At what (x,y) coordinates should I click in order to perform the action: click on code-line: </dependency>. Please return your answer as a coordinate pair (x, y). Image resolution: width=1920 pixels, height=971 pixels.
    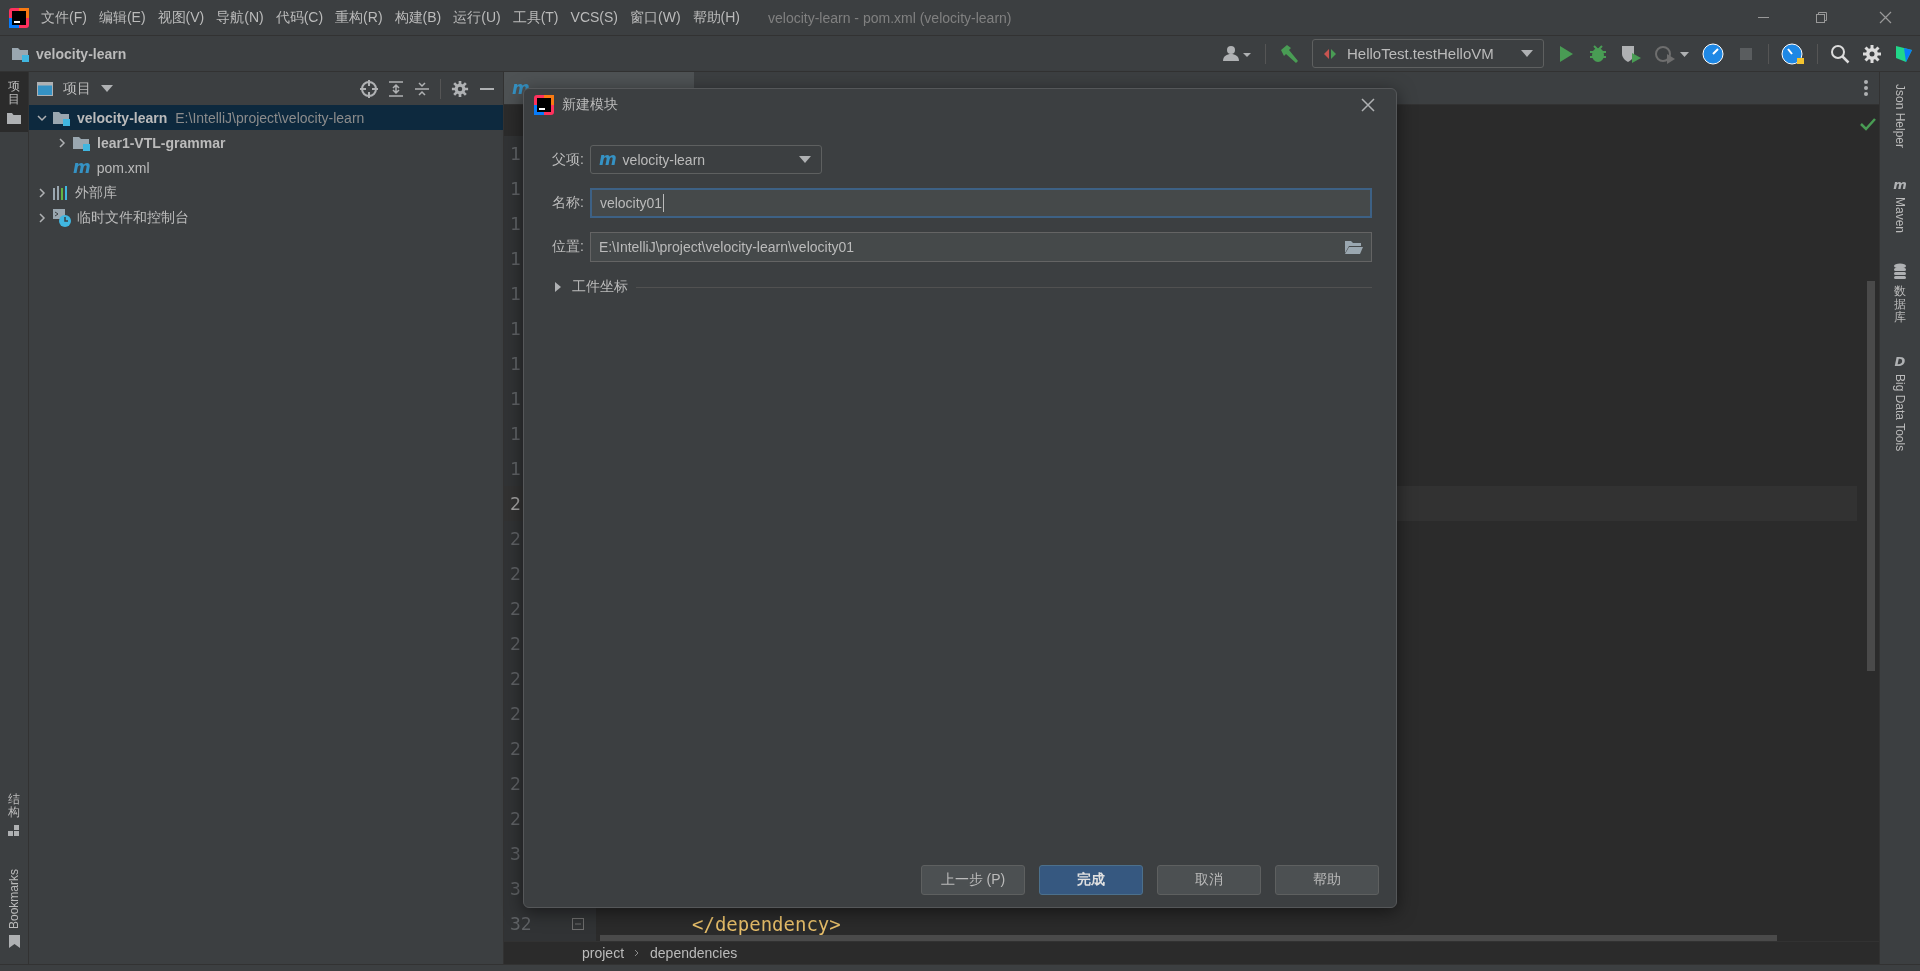
    Looking at the image, I should click on (766, 923).